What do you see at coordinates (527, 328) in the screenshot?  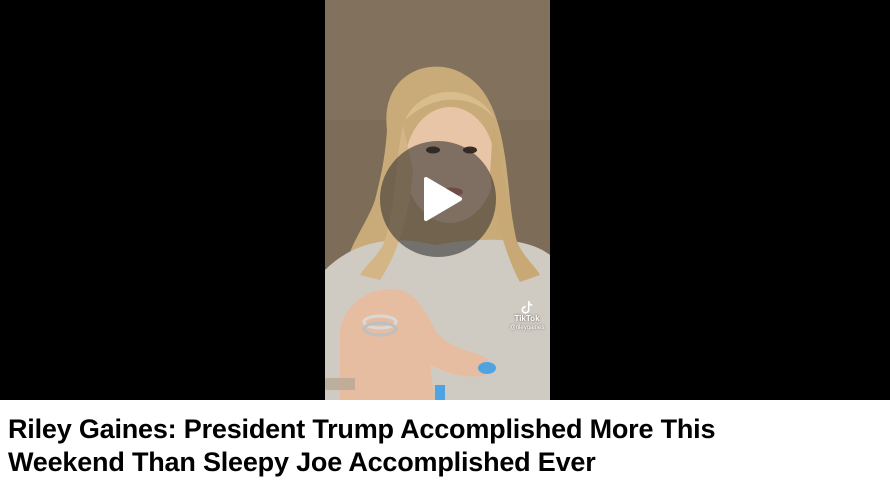 I see `tiktok-handle-label: @rileygaines` at bounding box center [527, 328].